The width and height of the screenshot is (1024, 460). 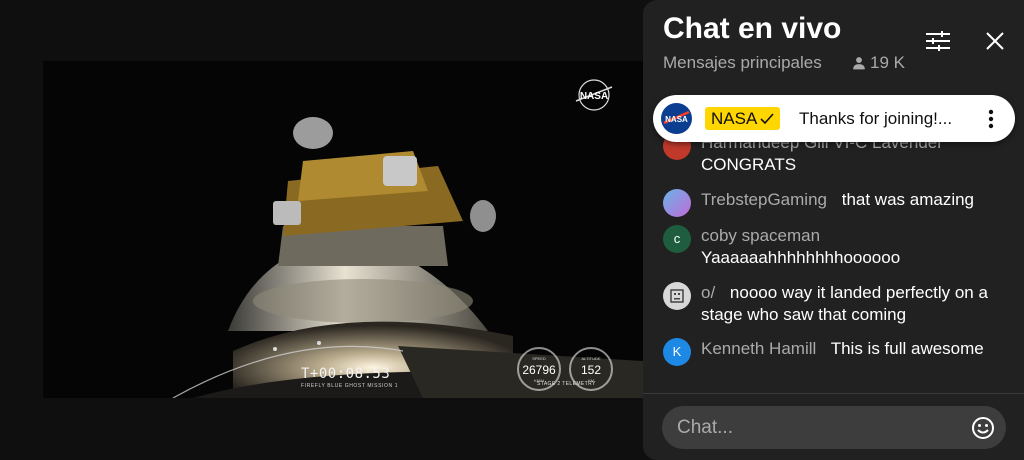 I want to click on avatar: c, so click(x=677, y=239).